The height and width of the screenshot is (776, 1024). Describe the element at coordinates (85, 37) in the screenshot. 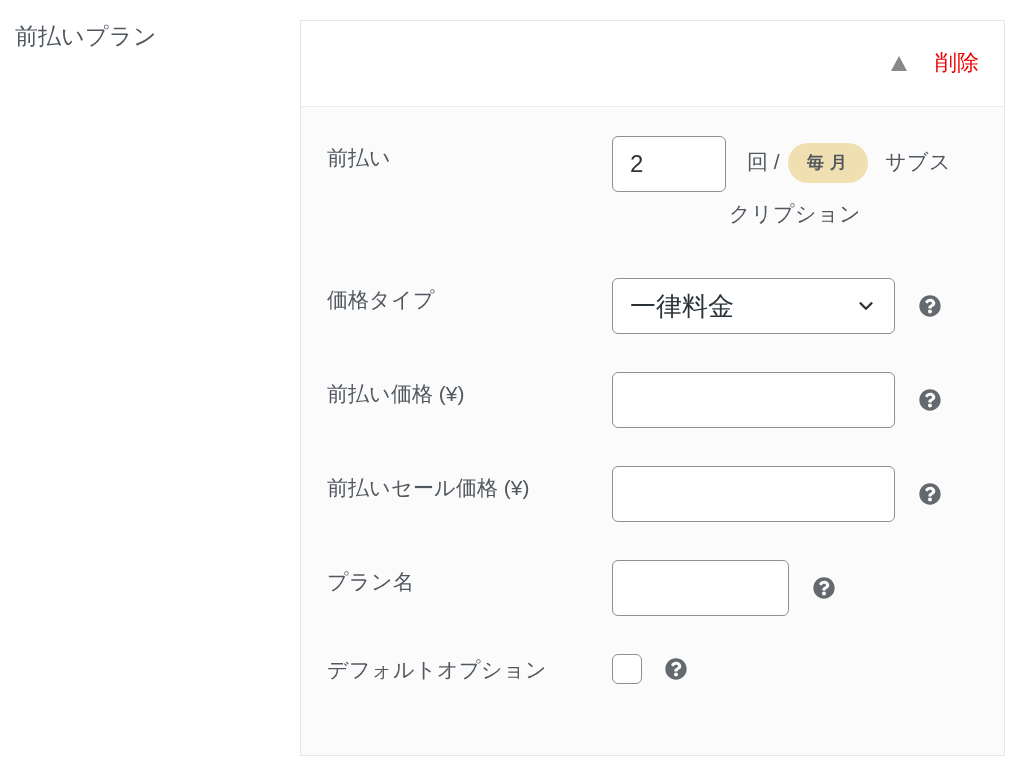

I see `section-label: 前払いプラン` at that location.